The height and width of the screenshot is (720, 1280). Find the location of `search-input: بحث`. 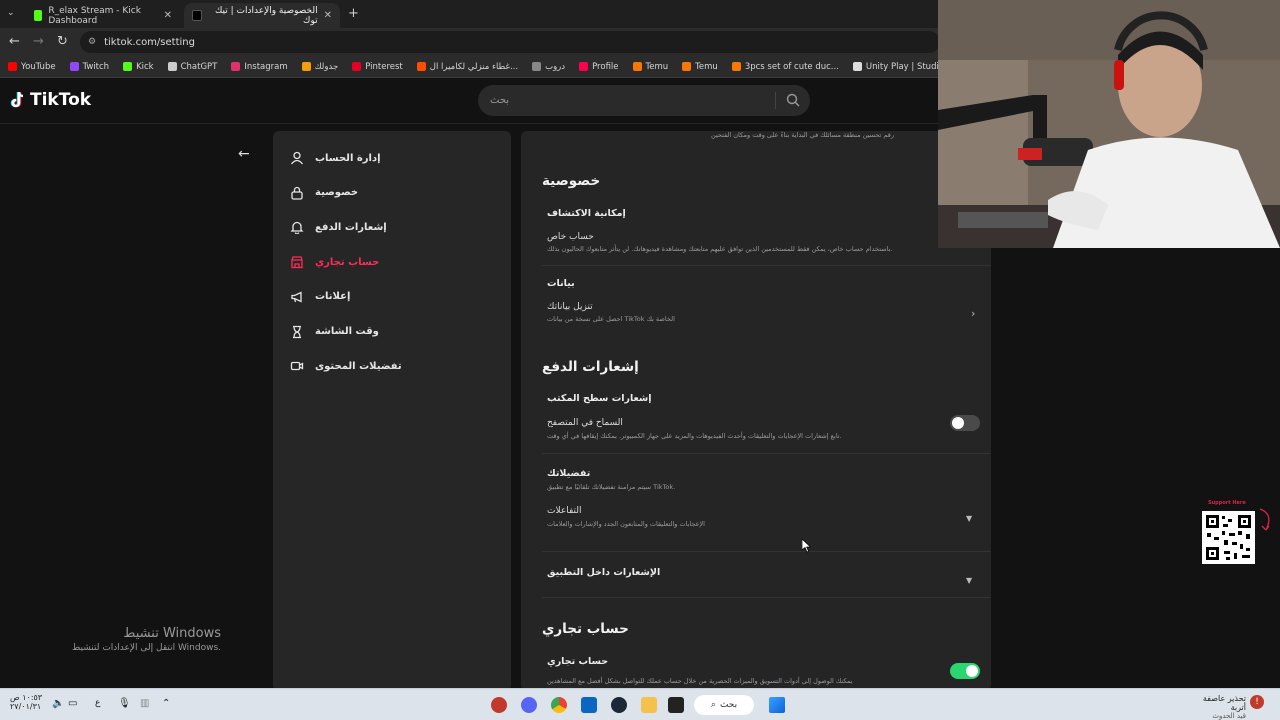

search-input: بحث is located at coordinates (644, 100).